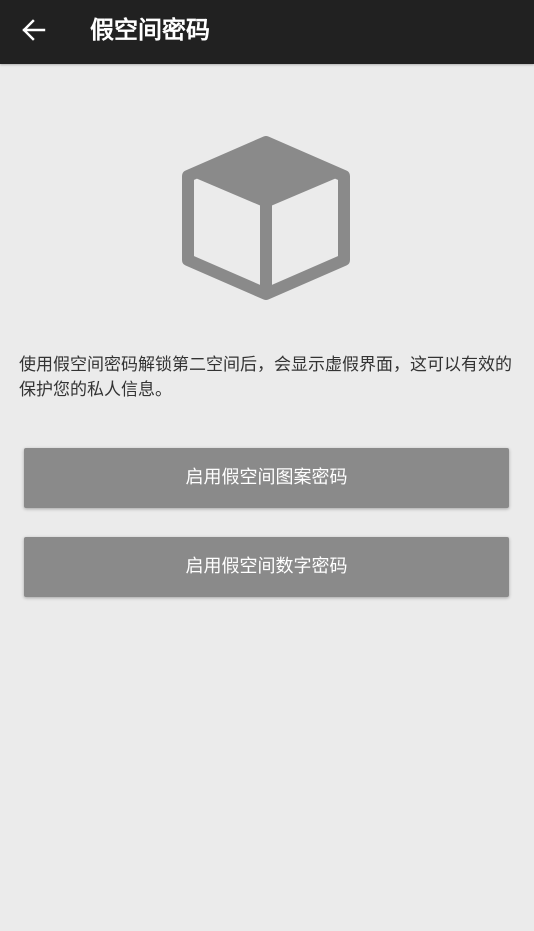 This screenshot has width=534, height=931. Describe the element at coordinates (266, 478) in the screenshot. I see `enable-pattern-password-button: 启用假空间图案密码` at that location.